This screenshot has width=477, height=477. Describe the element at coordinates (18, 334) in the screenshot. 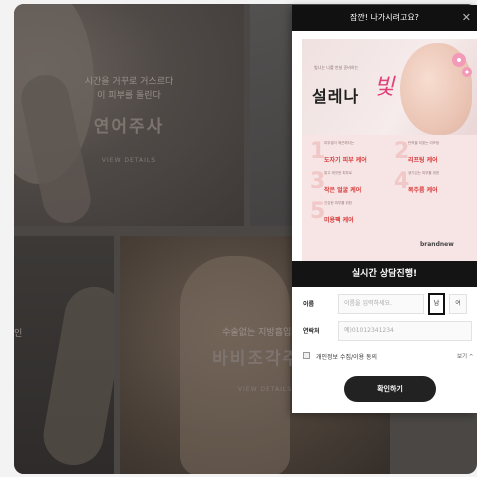

I see `tile-left-text: 인` at that location.